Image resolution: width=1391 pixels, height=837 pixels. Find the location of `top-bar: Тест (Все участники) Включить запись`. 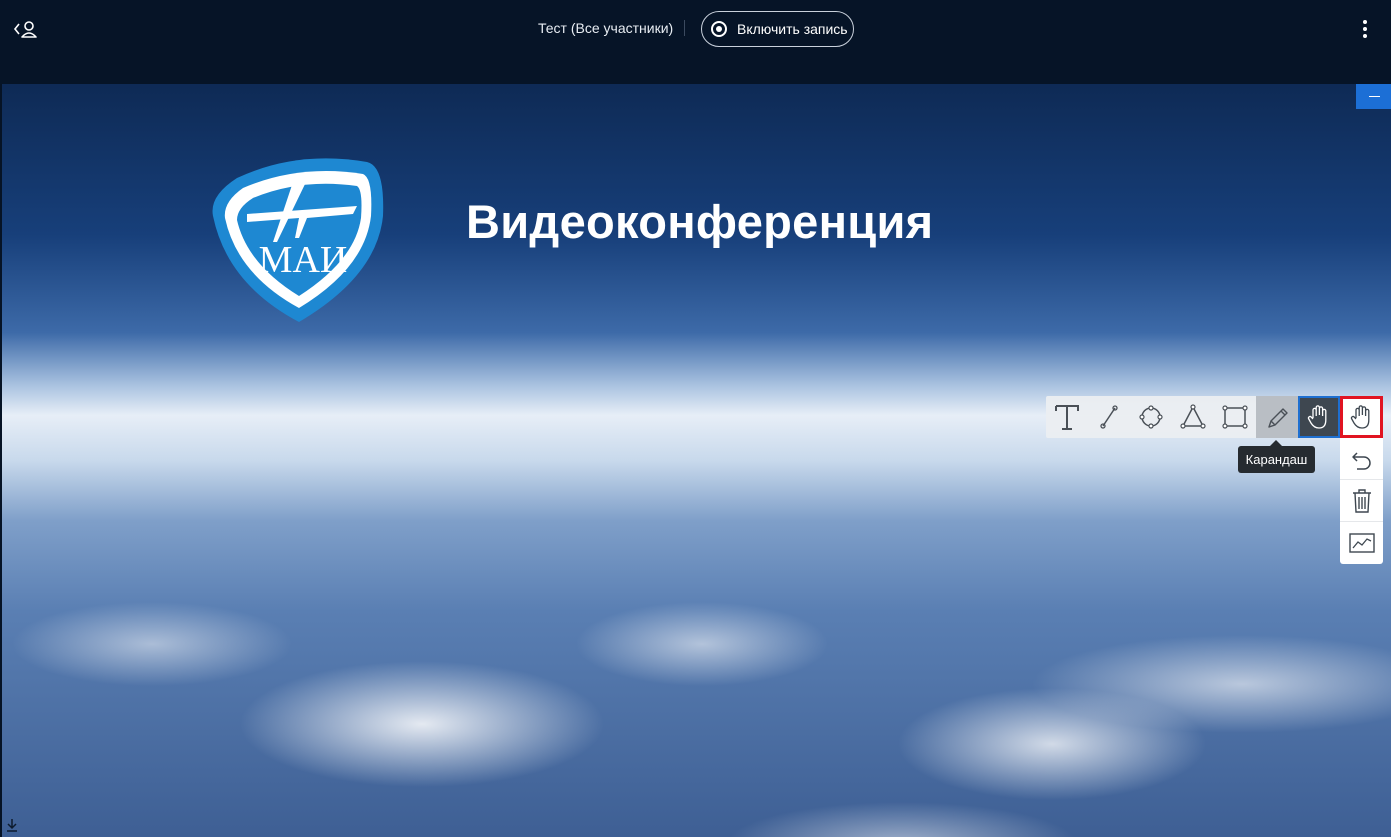

top-bar: Тест (Все участники) Включить запись is located at coordinates (695, 42).